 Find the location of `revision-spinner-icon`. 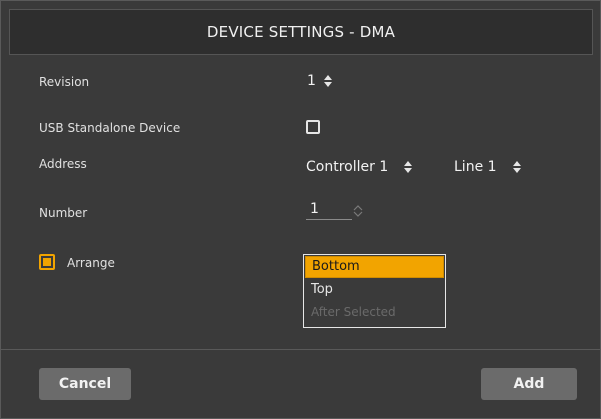

revision-spinner-icon is located at coordinates (328, 81).